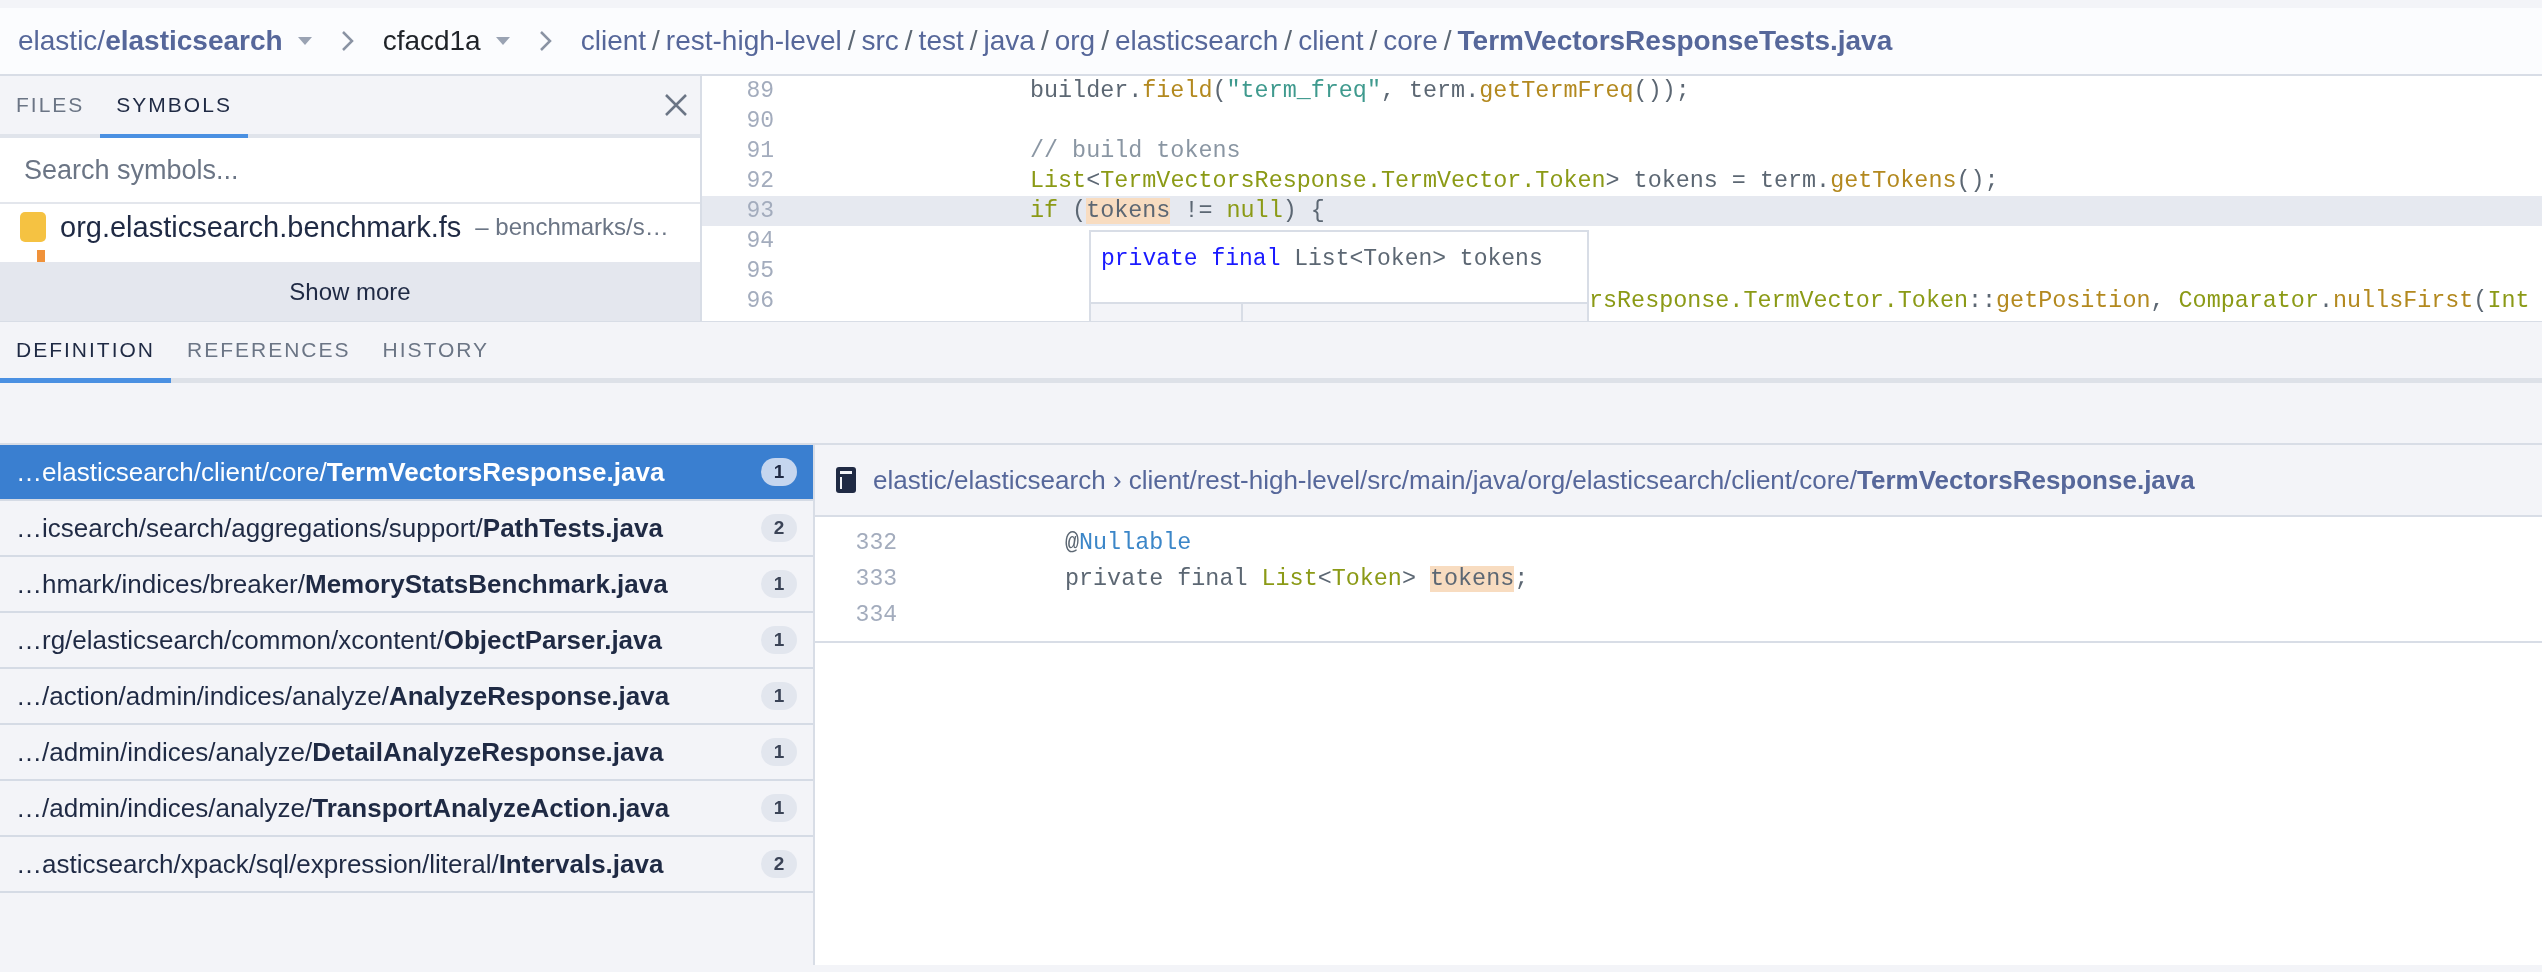 Image resolution: width=2542 pixels, height=972 pixels. I want to click on repo-book-icon, so click(846, 480).